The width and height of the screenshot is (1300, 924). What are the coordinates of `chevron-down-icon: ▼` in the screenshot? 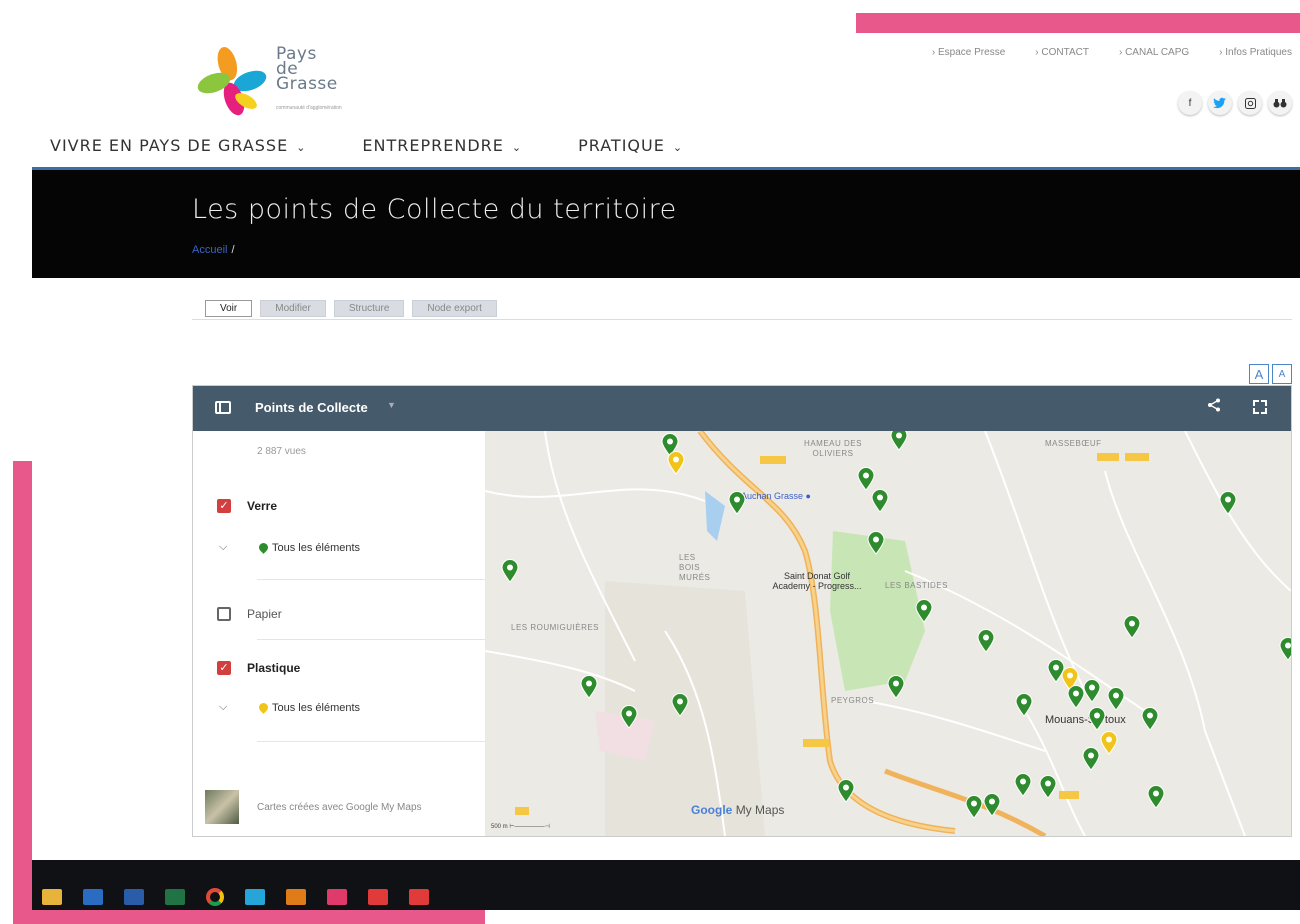 It's located at (391, 405).